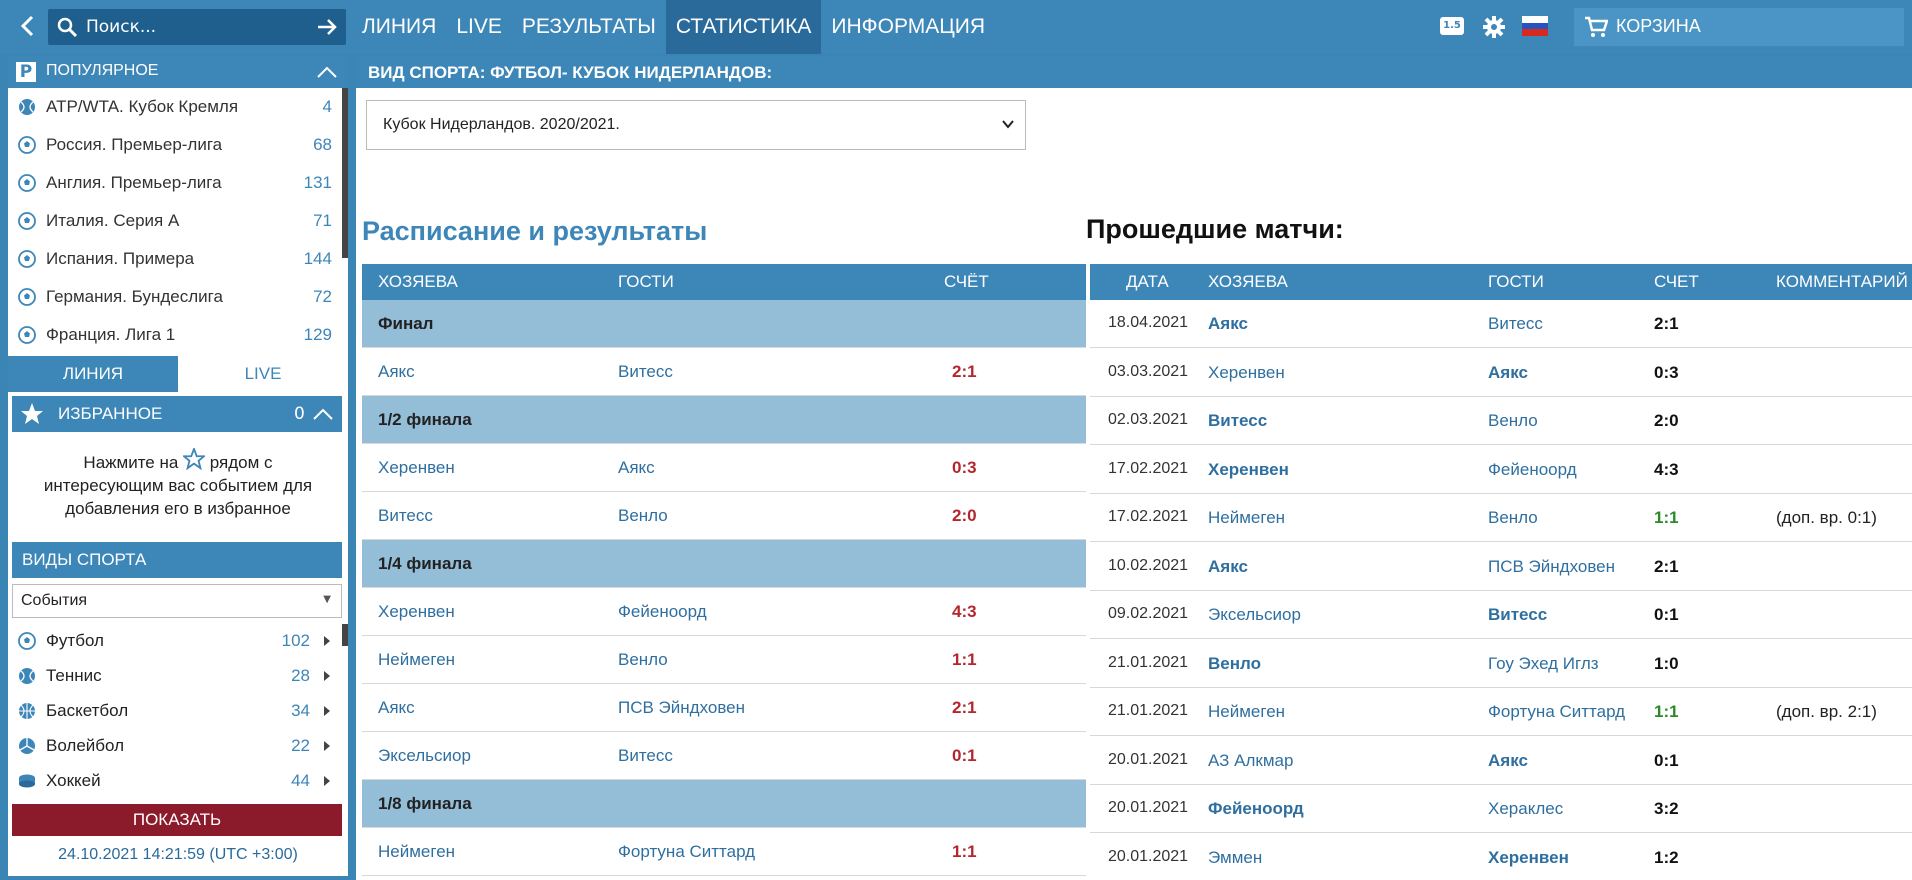 Image resolution: width=1912 pixels, height=880 pixels. Describe the element at coordinates (1528, 858) in the screenshot. I see `away-team: Херенвен` at that location.